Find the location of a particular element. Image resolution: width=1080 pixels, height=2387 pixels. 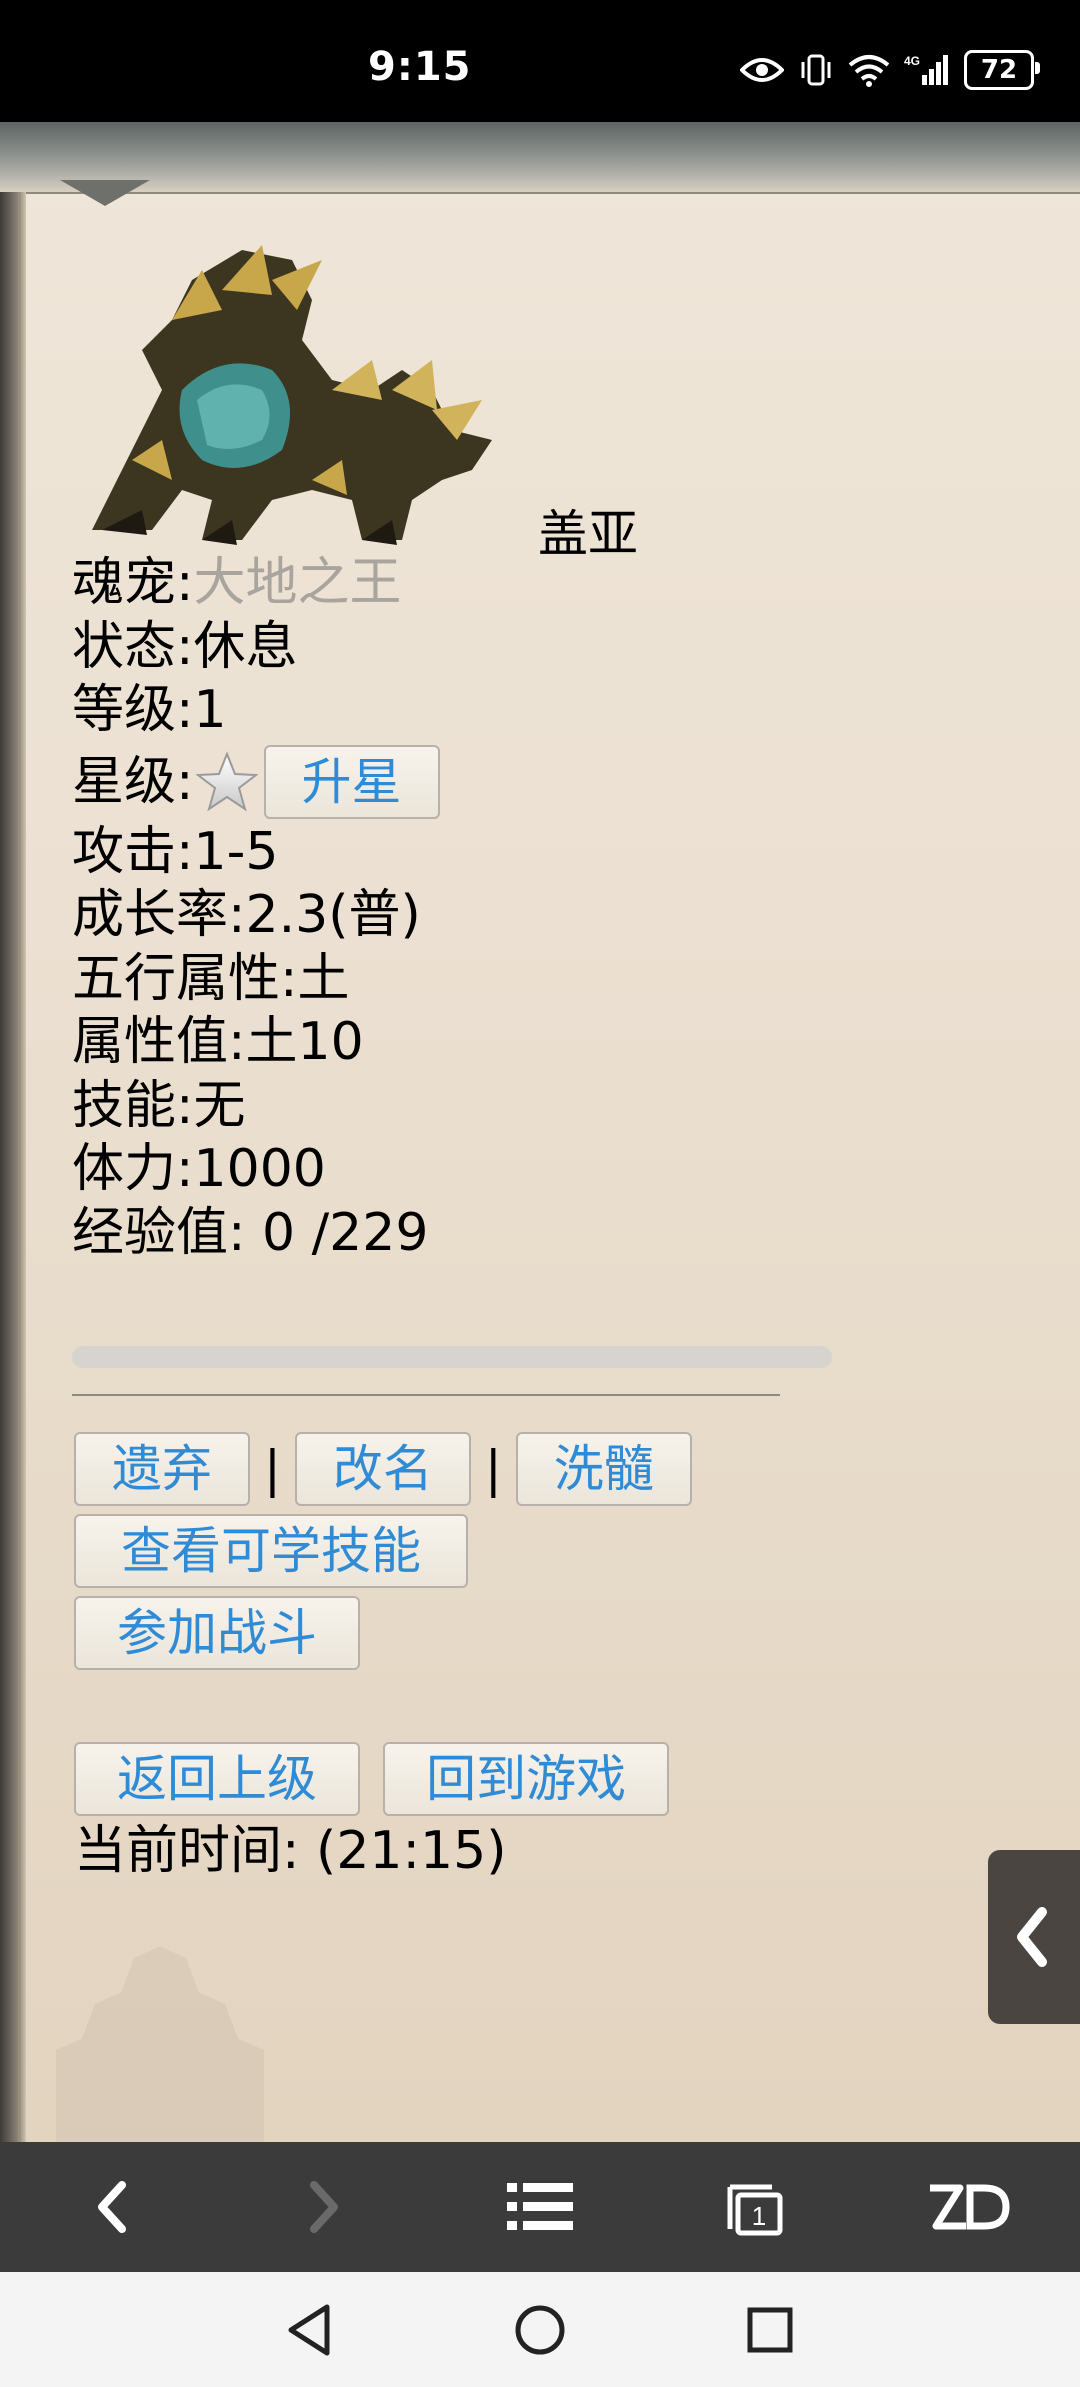

action-row-4: 返回上级 回到游戏 is located at coordinates (383, 1780).